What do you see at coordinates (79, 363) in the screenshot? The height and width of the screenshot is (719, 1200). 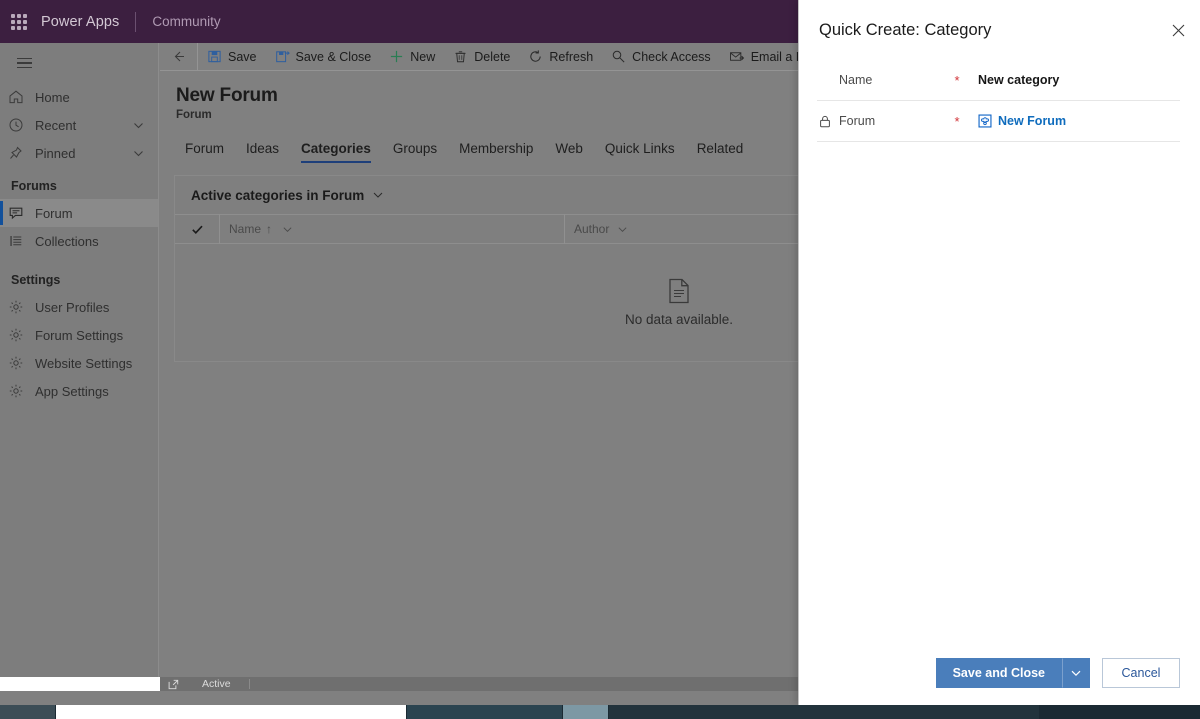 I see `sidebar-item-website-settings: Website Settings` at bounding box center [79, 363].